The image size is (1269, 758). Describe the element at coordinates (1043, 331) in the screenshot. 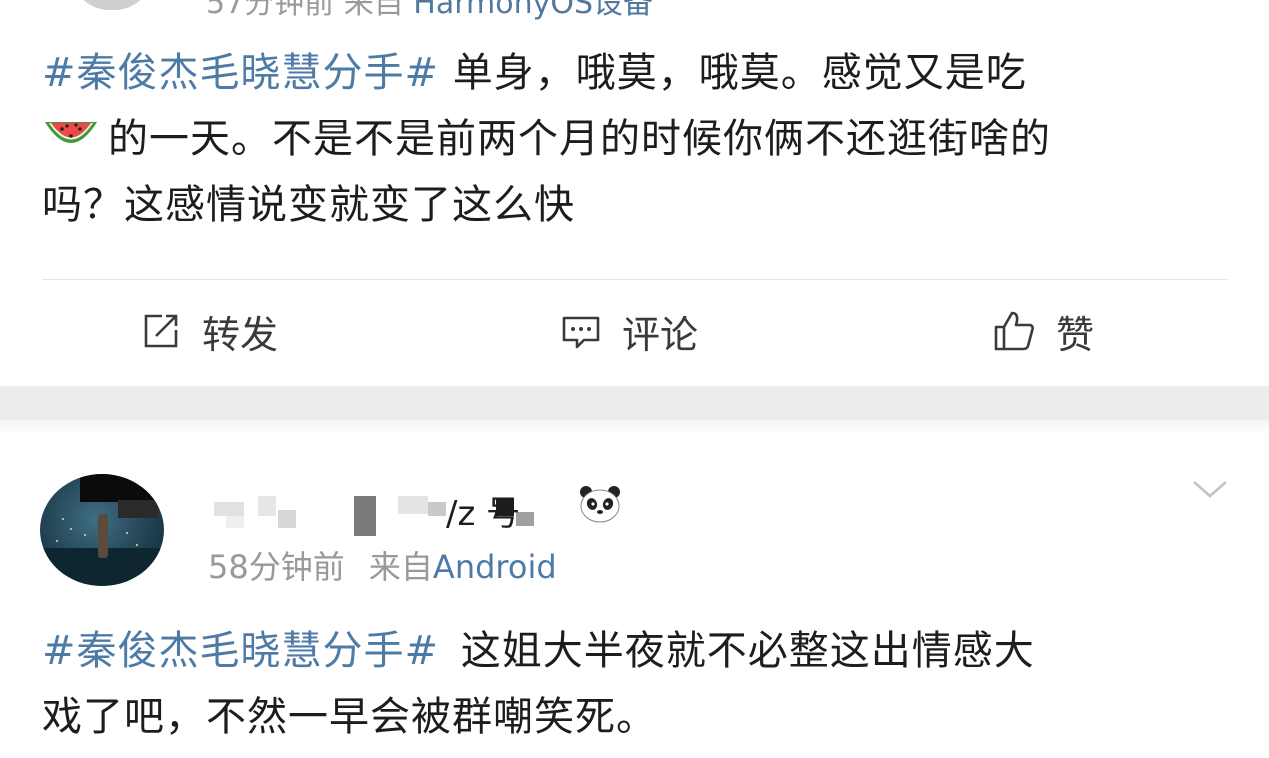

I see `like-button: 赞` at that location.